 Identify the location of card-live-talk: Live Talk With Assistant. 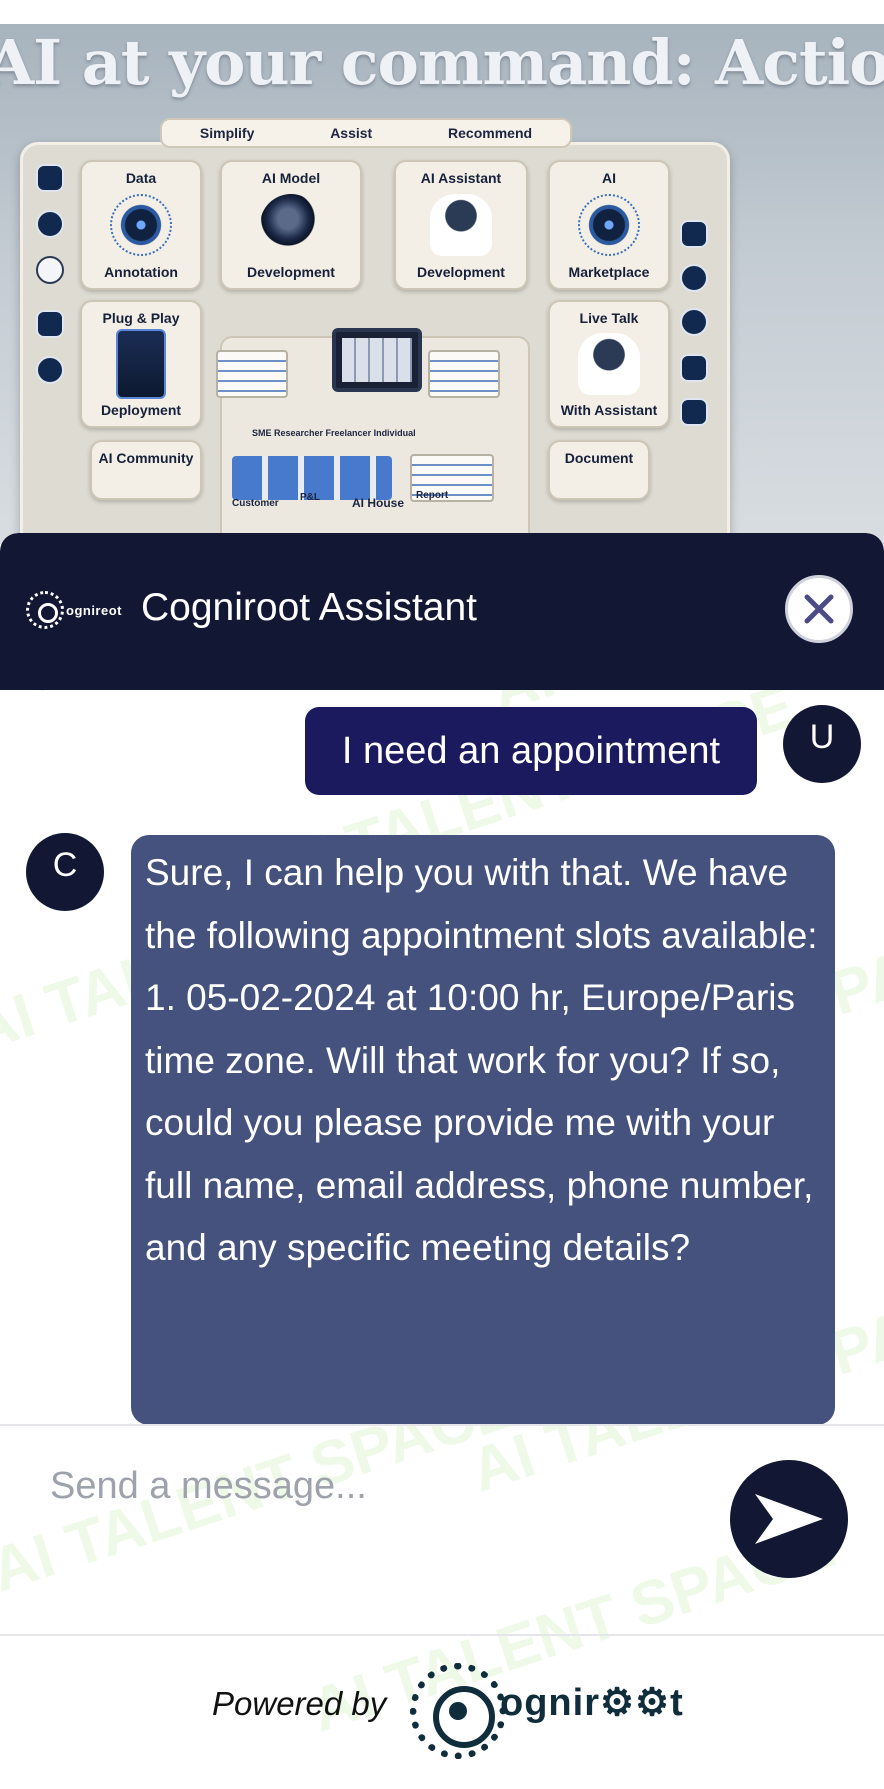
(609, 364).